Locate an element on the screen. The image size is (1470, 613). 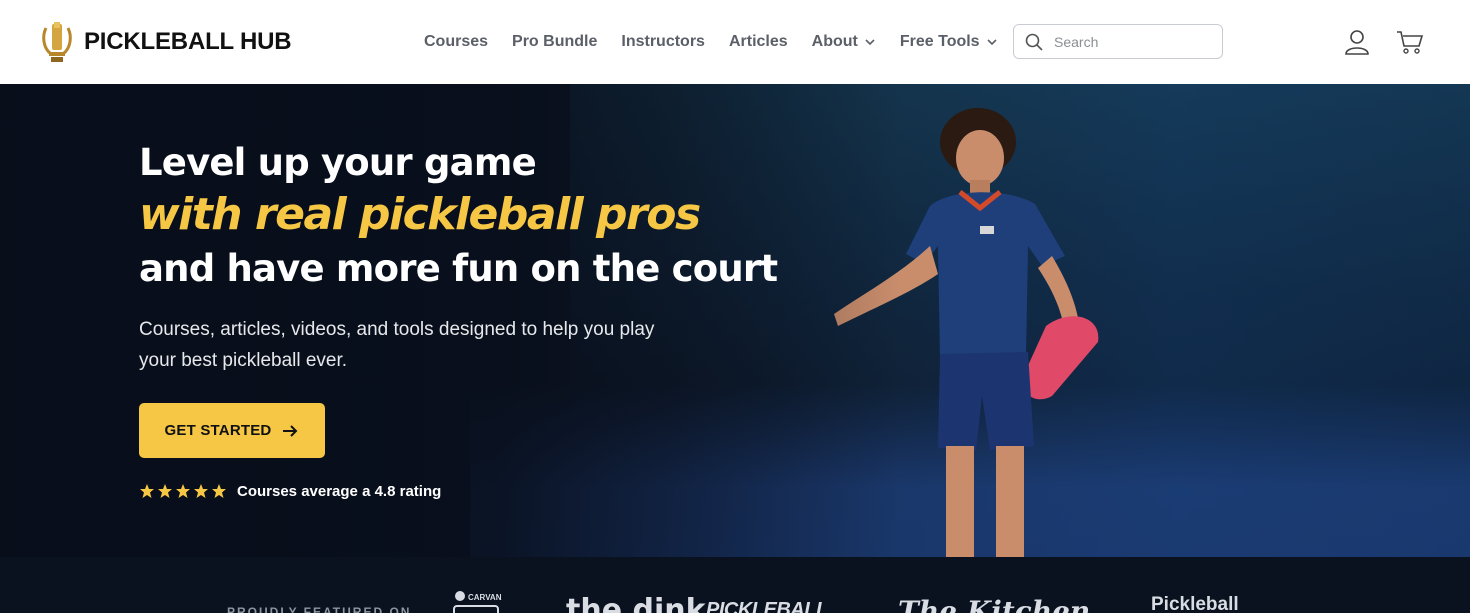
user-icon is located at coordinates (1357, 42).